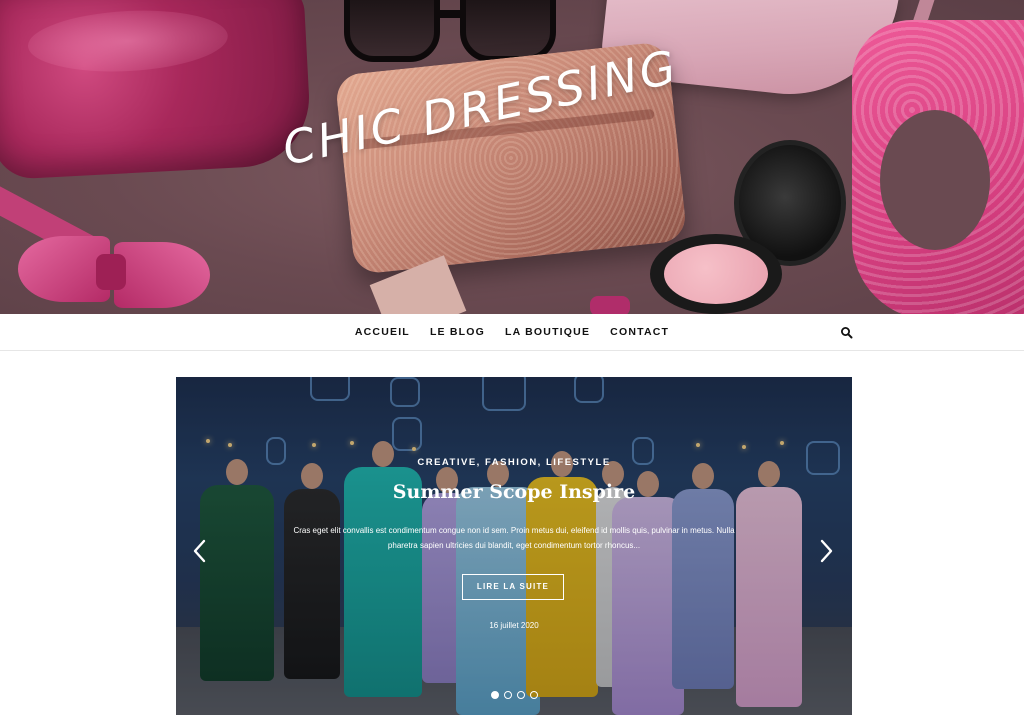  Describe the element at coordinates (200, 551) in the screenshot. I see `chevron-left-icon` at that location.